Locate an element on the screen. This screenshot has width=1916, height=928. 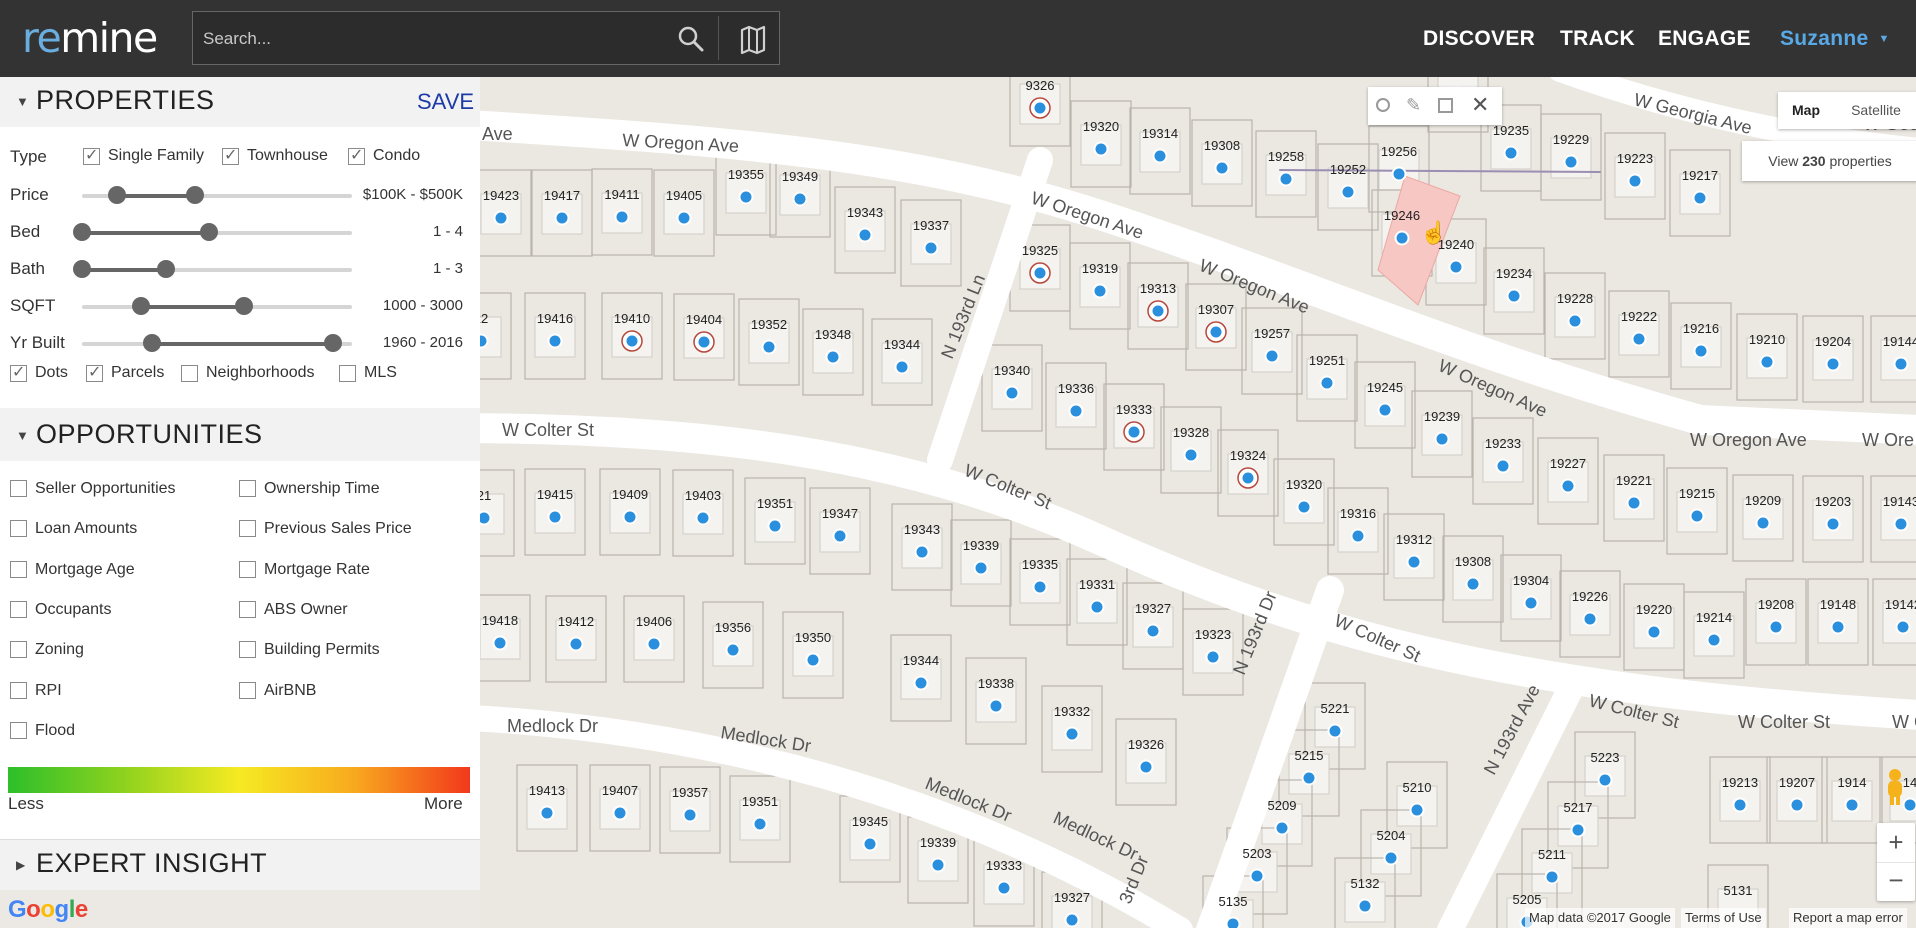
zoom-out-button: − is located at coordinates (1896, 882).